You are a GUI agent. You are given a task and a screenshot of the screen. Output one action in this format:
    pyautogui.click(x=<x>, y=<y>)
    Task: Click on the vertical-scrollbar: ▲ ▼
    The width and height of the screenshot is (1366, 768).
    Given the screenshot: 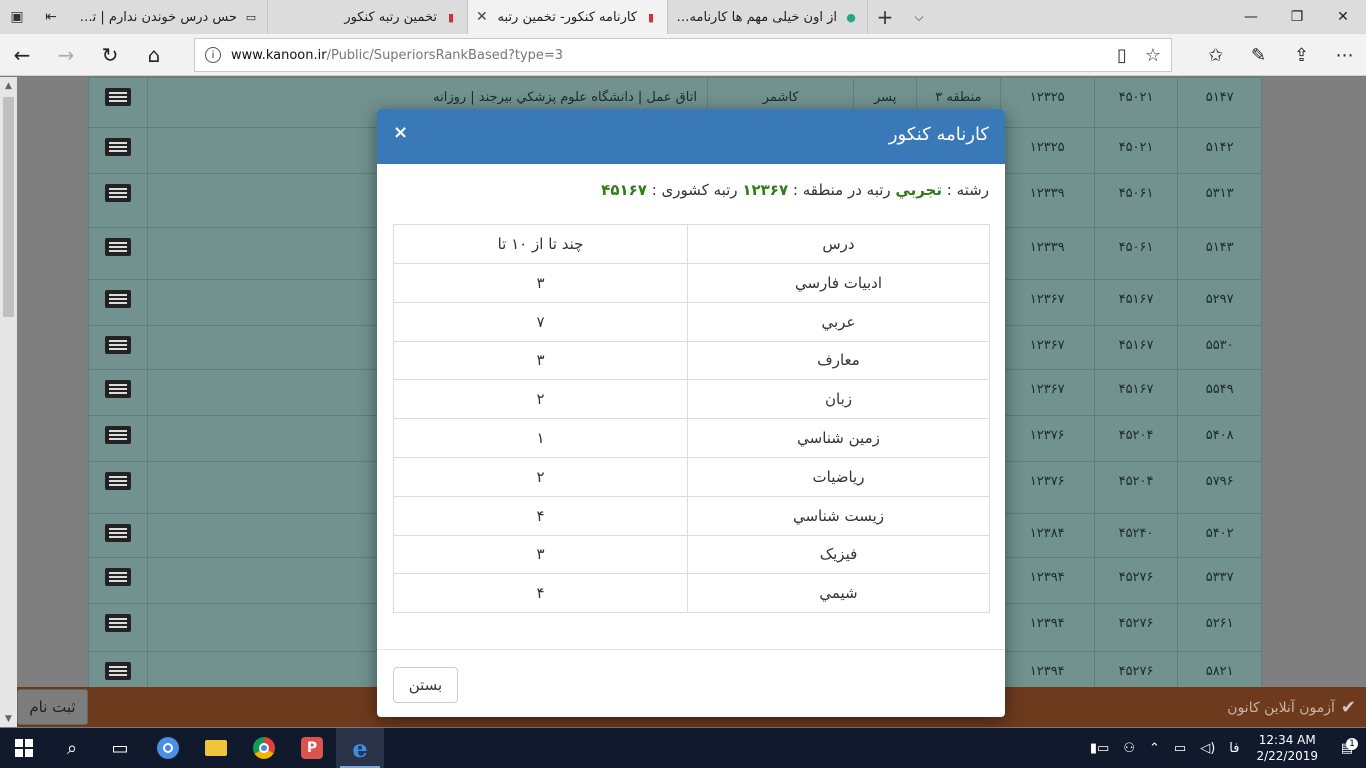 What is the action you would take?
    pyautogui.click(x=8, y=402)
    